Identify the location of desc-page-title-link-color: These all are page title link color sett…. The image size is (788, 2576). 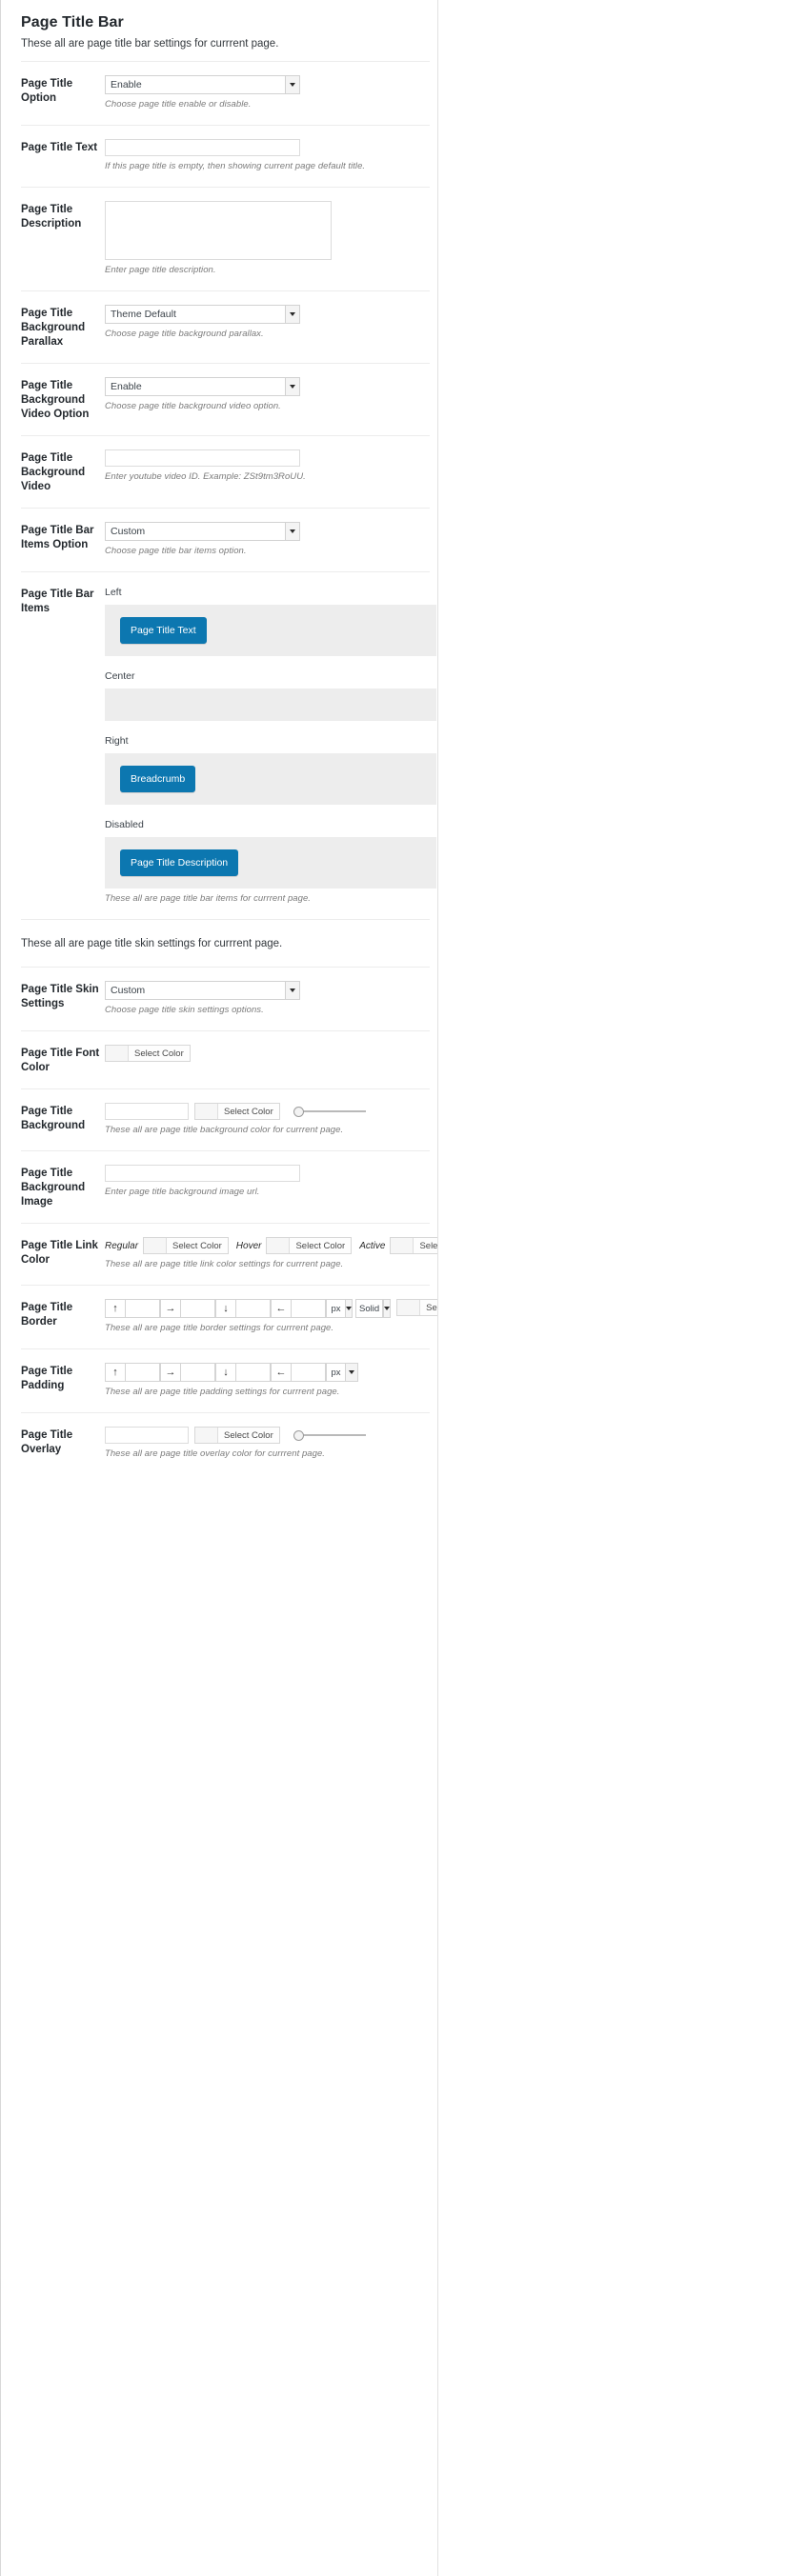
(224, 1264).